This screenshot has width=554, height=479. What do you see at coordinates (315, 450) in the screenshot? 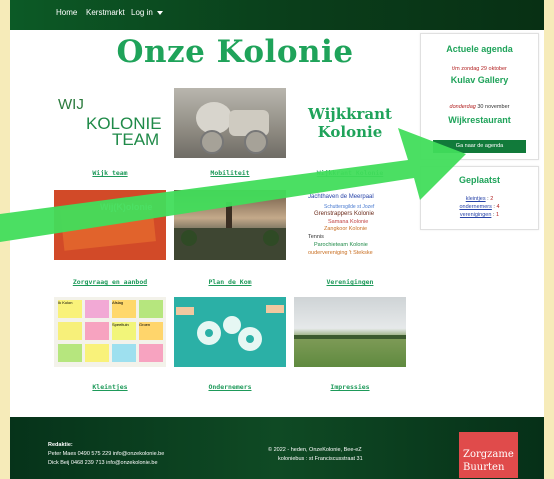
I see `footer-copyright: © 2022 - heden, OnzeKolonie, Bee-eZ` at bounding box center [315, 450].